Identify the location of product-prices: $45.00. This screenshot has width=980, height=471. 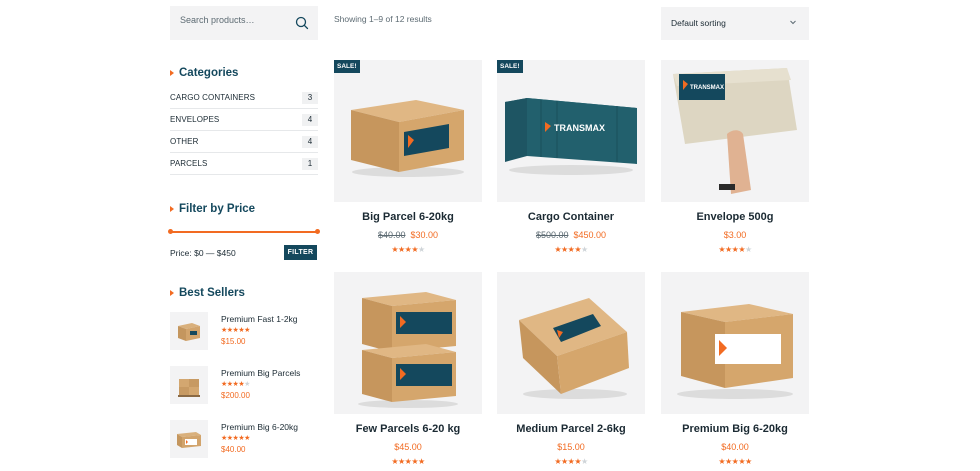
(408, 447).